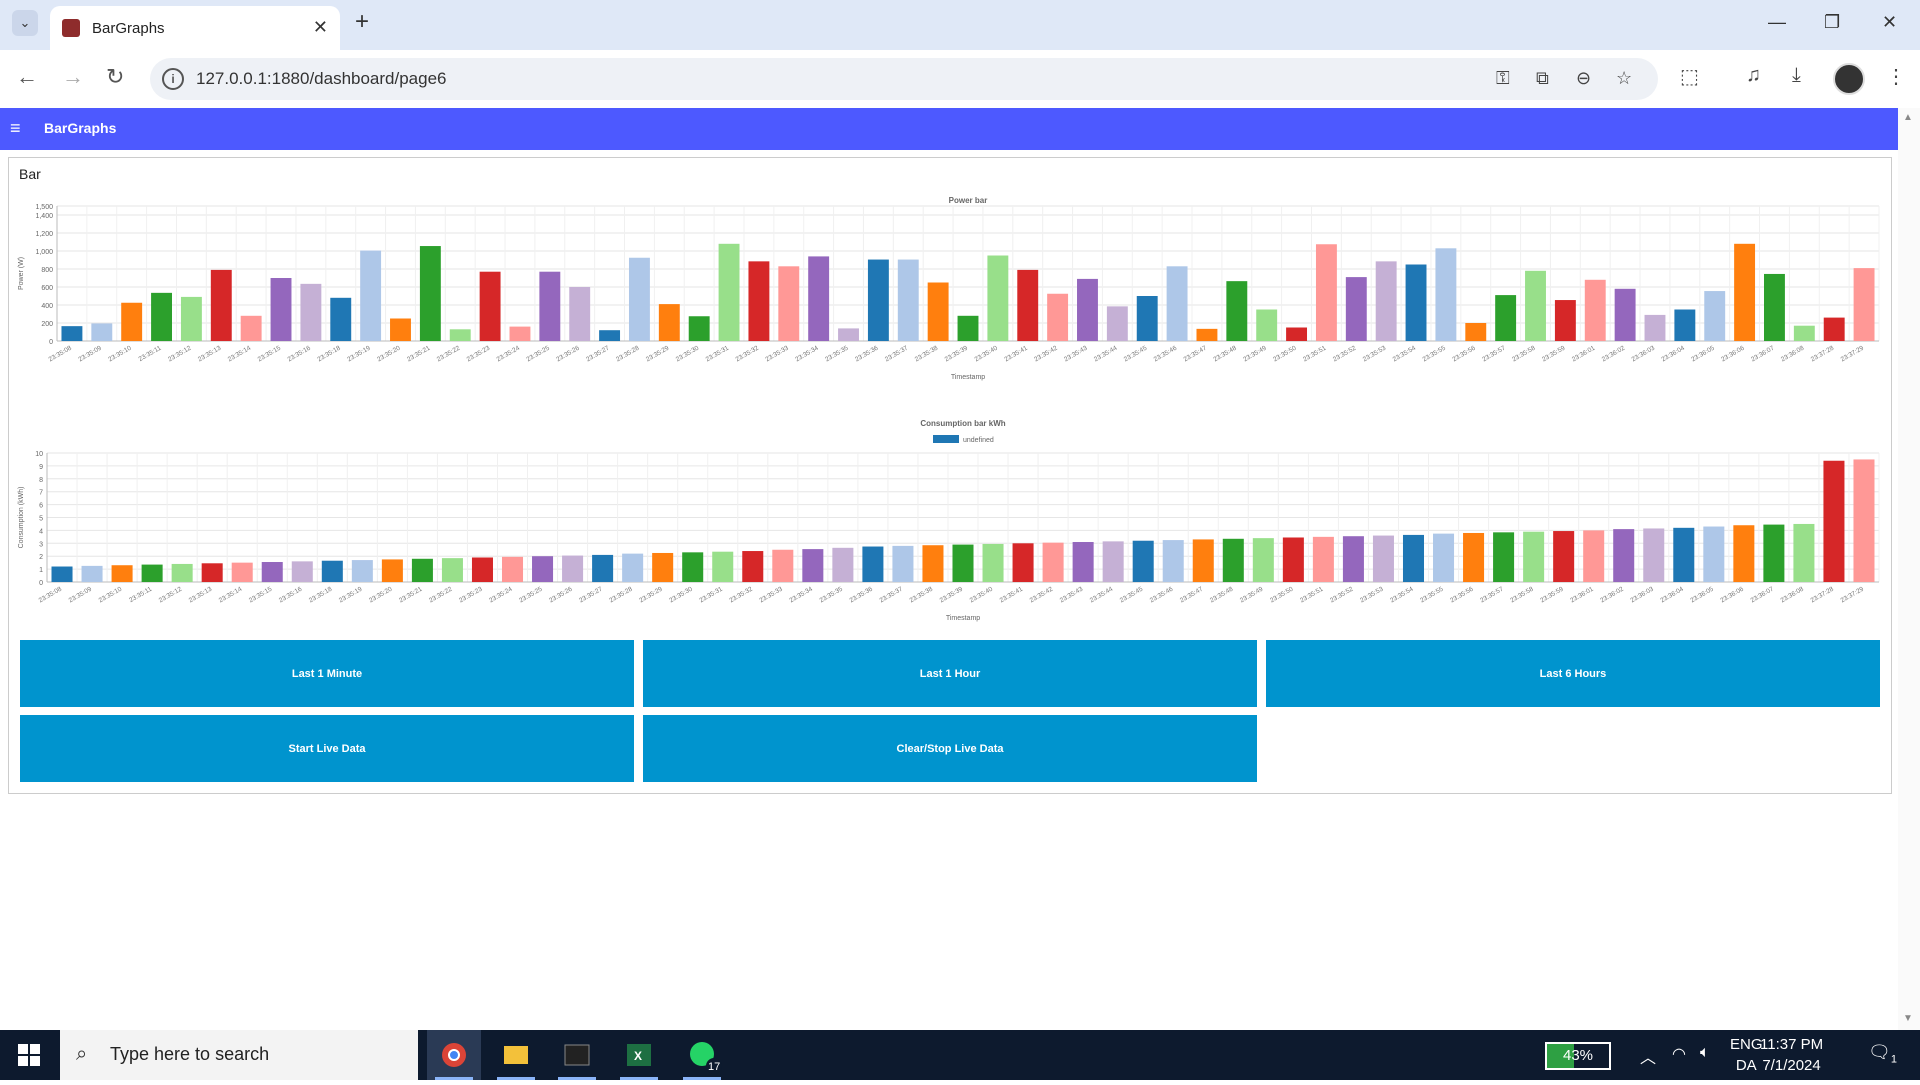 The width and height of the screenshot is (1920, 1085). What do you see at coordinates (47, 306) in the screenshot?
I see `y-tick-label: 400` at bounding box center [47, 306].